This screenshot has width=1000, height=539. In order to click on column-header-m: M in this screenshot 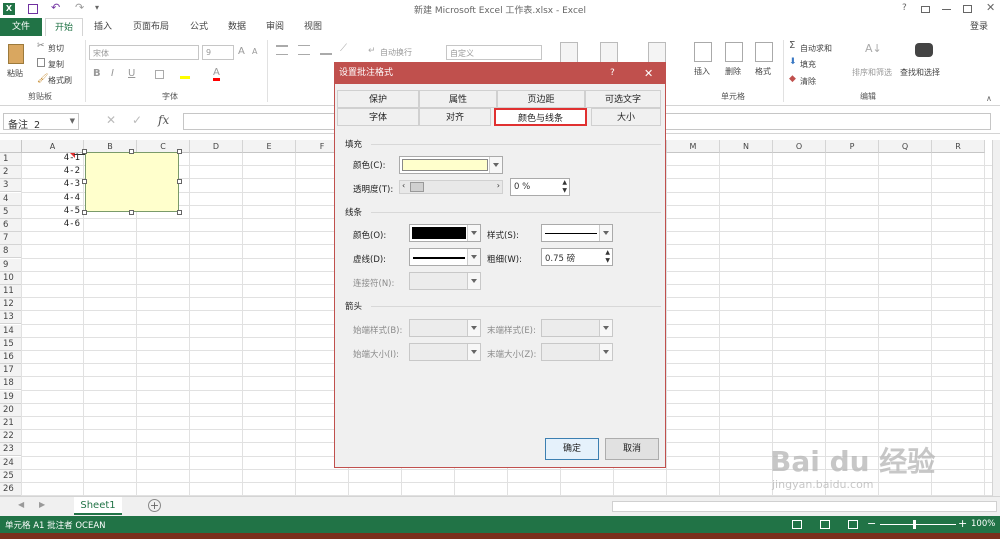, I will do `click(693, 146)`.